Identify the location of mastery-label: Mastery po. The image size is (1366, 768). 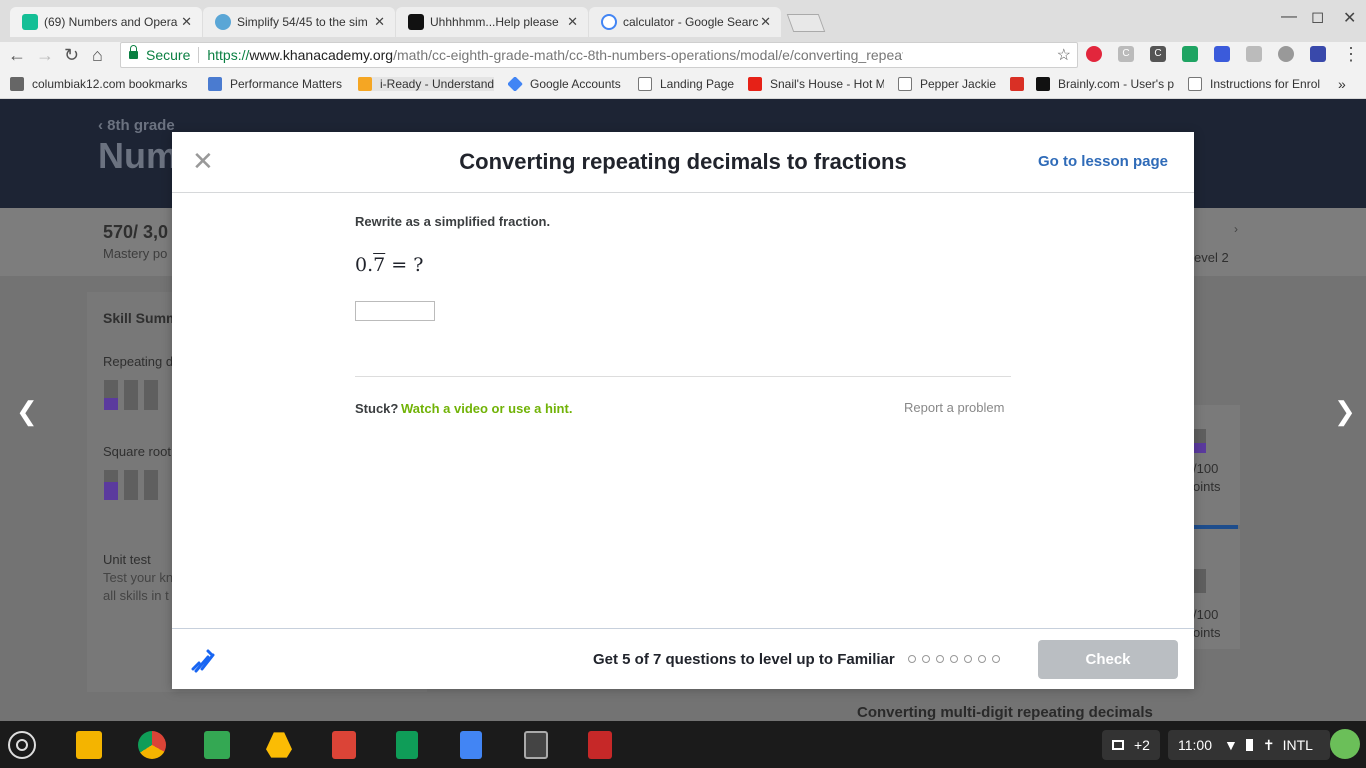
(135, 253).